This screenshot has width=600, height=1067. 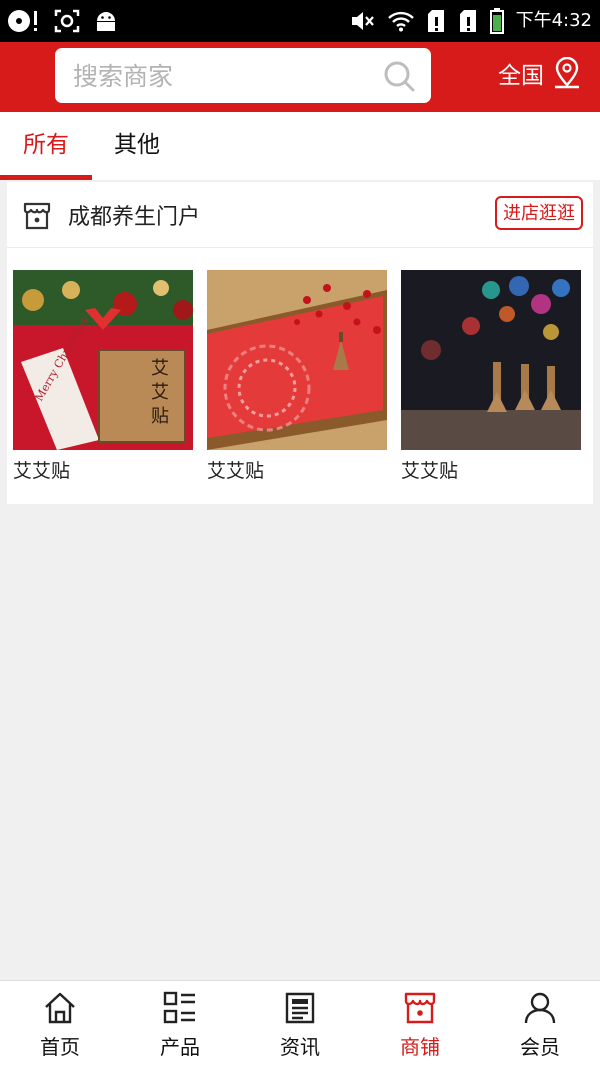 I want to click on product-image: Merry Christmas 艾 艾 贴, so click(x=103, y=360).